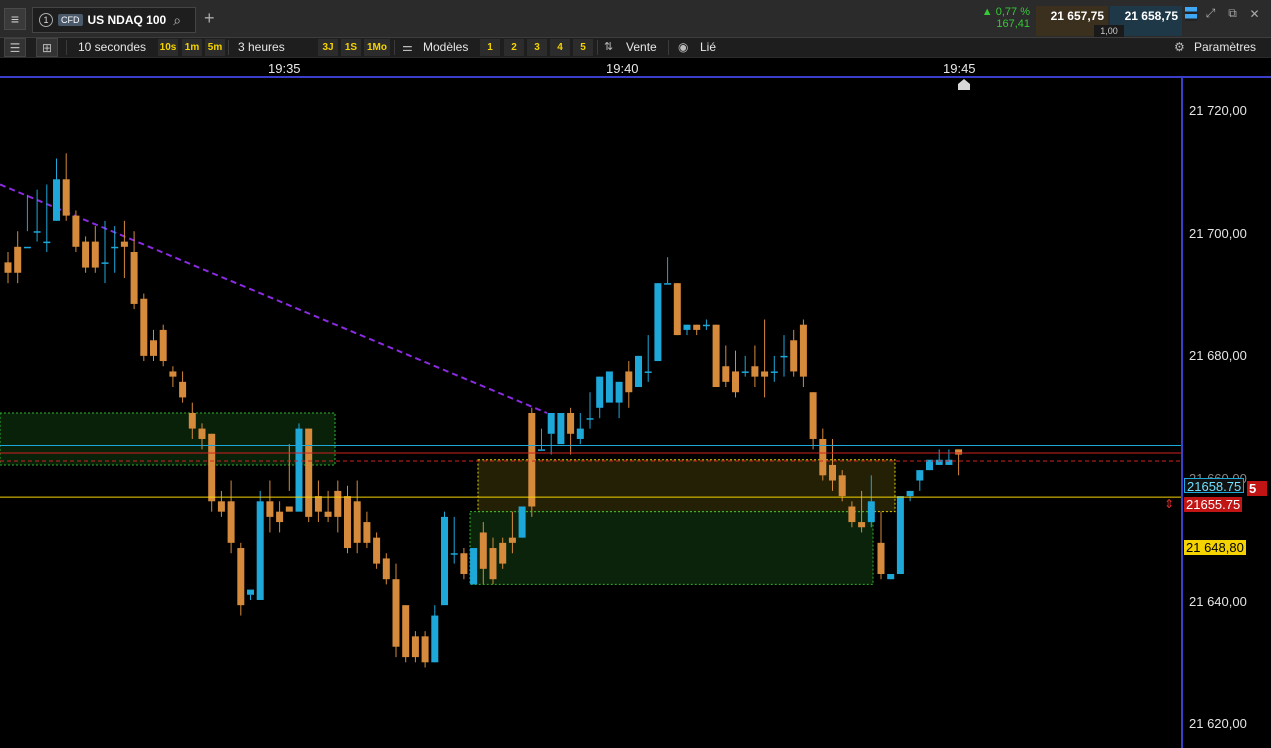  Describe the element at coordinates (1218, 355) in the screenshot. I see `price-tick: 21 680,00` at that location.